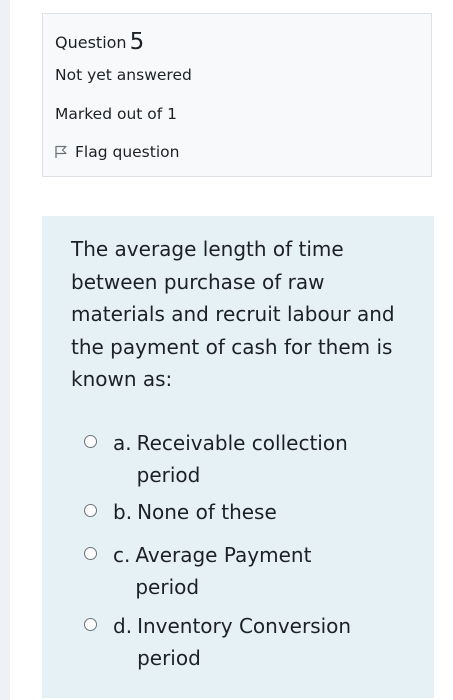 The height and width of the screenshot is (700, 453). I want to click on option-letter: c., so click(122, 555).